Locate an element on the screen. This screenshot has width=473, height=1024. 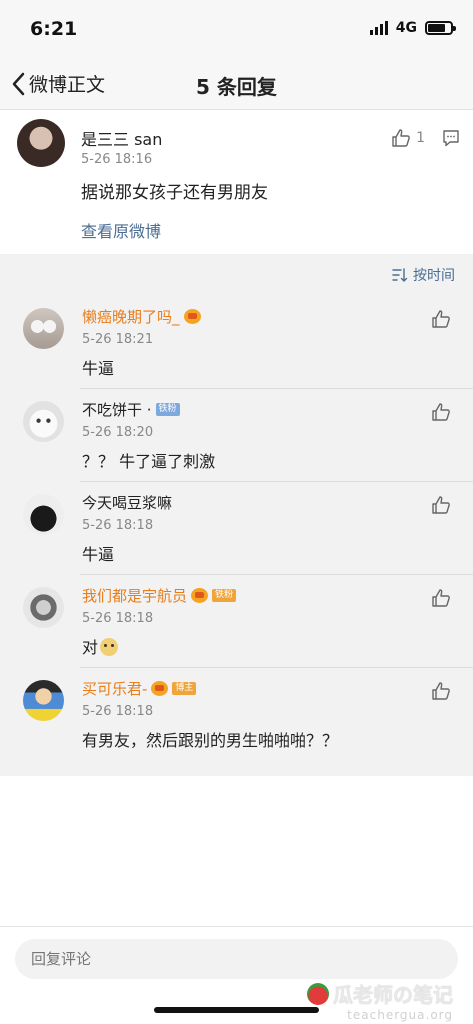
reply-author: 不吃饼干 · is located at coordinates (117, 409).